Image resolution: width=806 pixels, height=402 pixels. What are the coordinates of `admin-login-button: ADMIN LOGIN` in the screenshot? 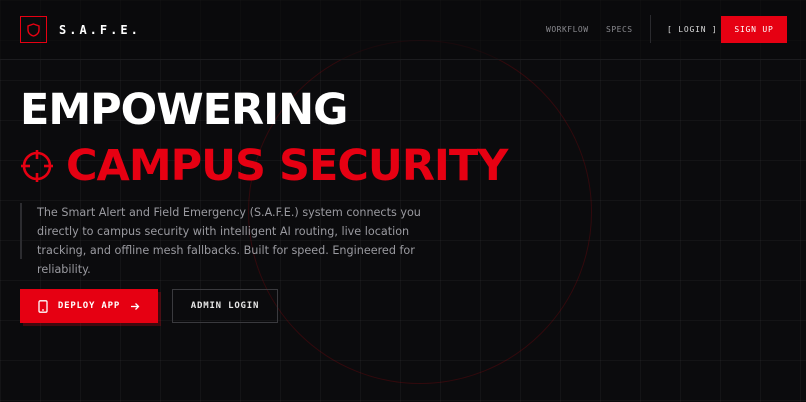 It's located at (225, 306).